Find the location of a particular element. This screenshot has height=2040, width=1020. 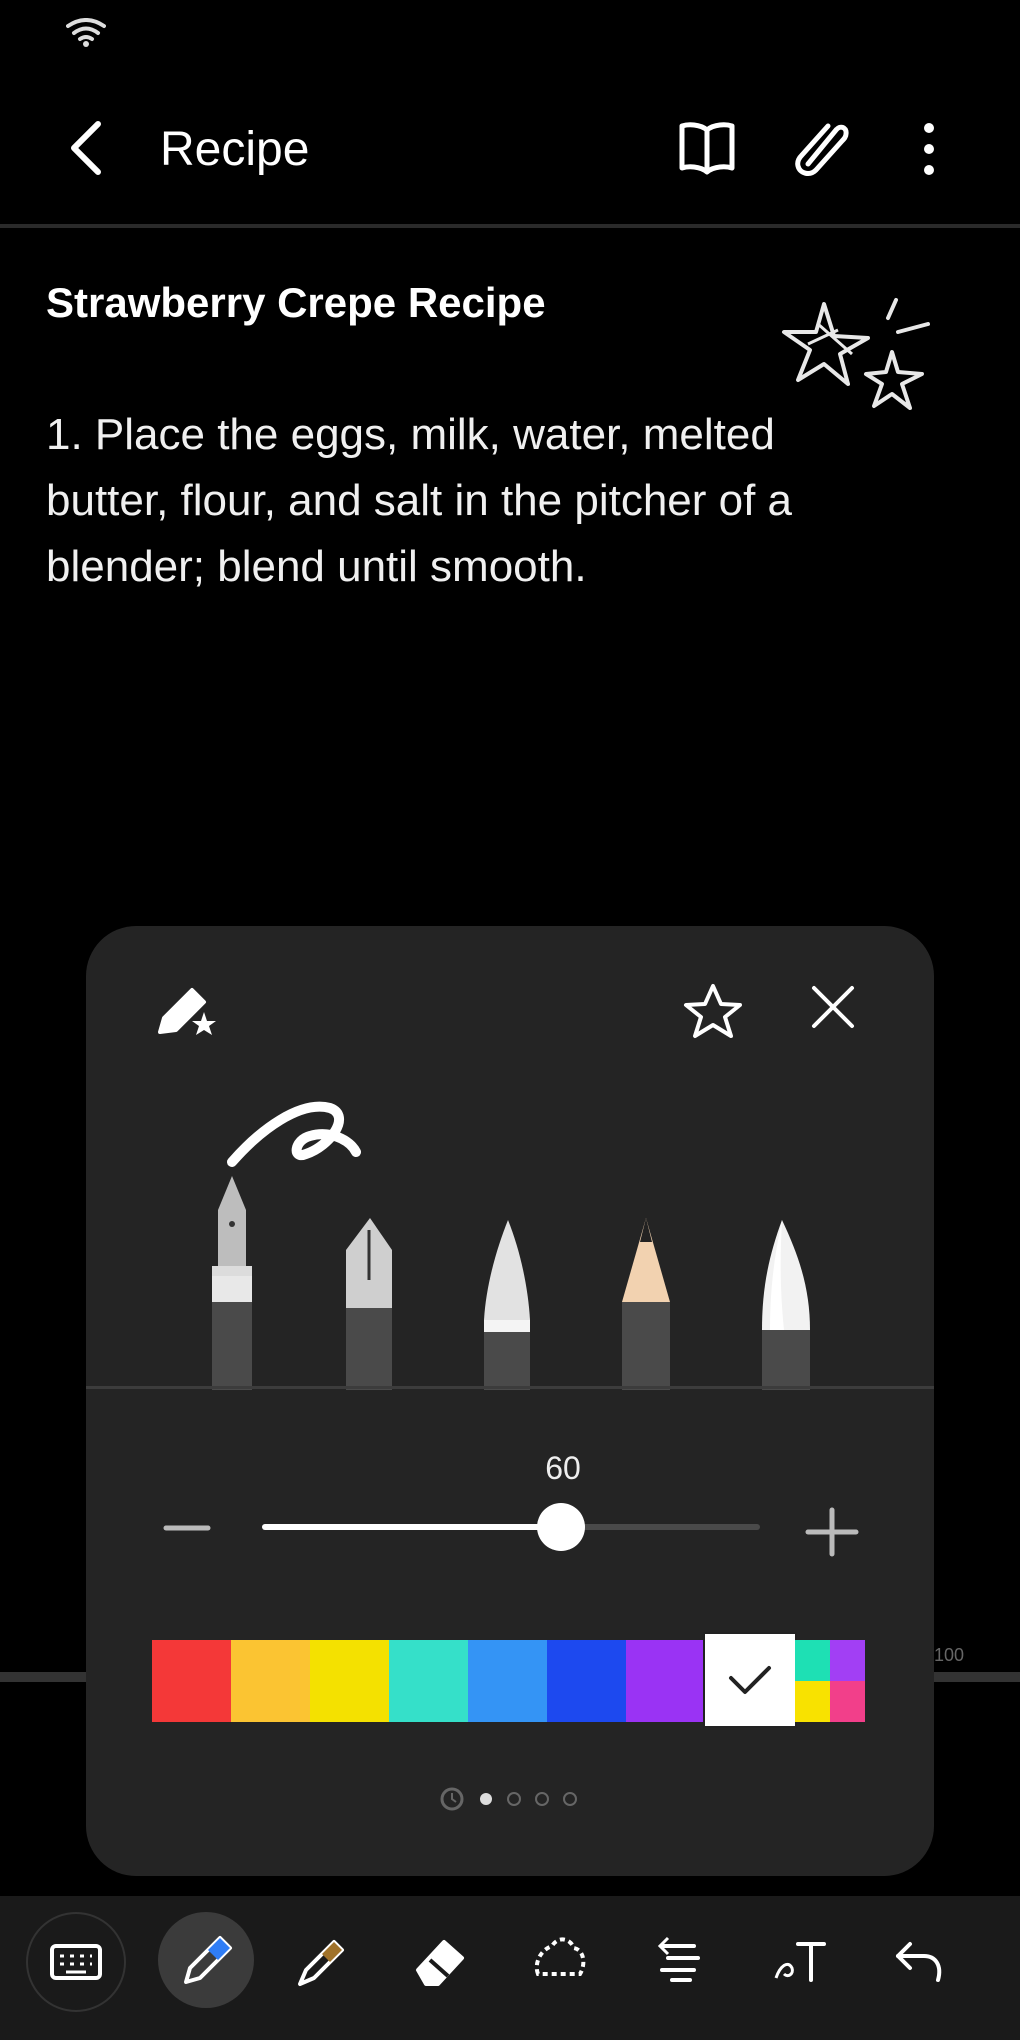

lasso-icon is located at coordinates (560, 1960).